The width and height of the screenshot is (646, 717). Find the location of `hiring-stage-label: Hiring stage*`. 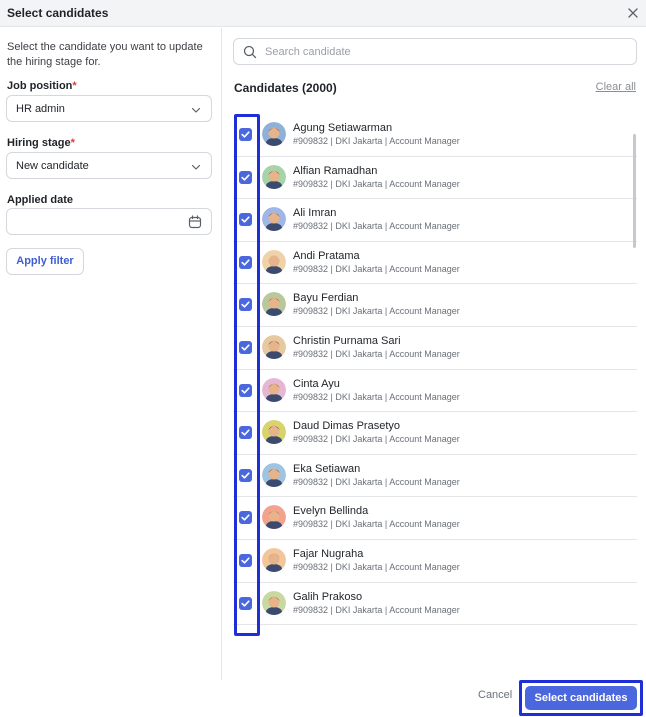

hiring-stage-label: Hiring stage* is located at coordinates (41, 143).